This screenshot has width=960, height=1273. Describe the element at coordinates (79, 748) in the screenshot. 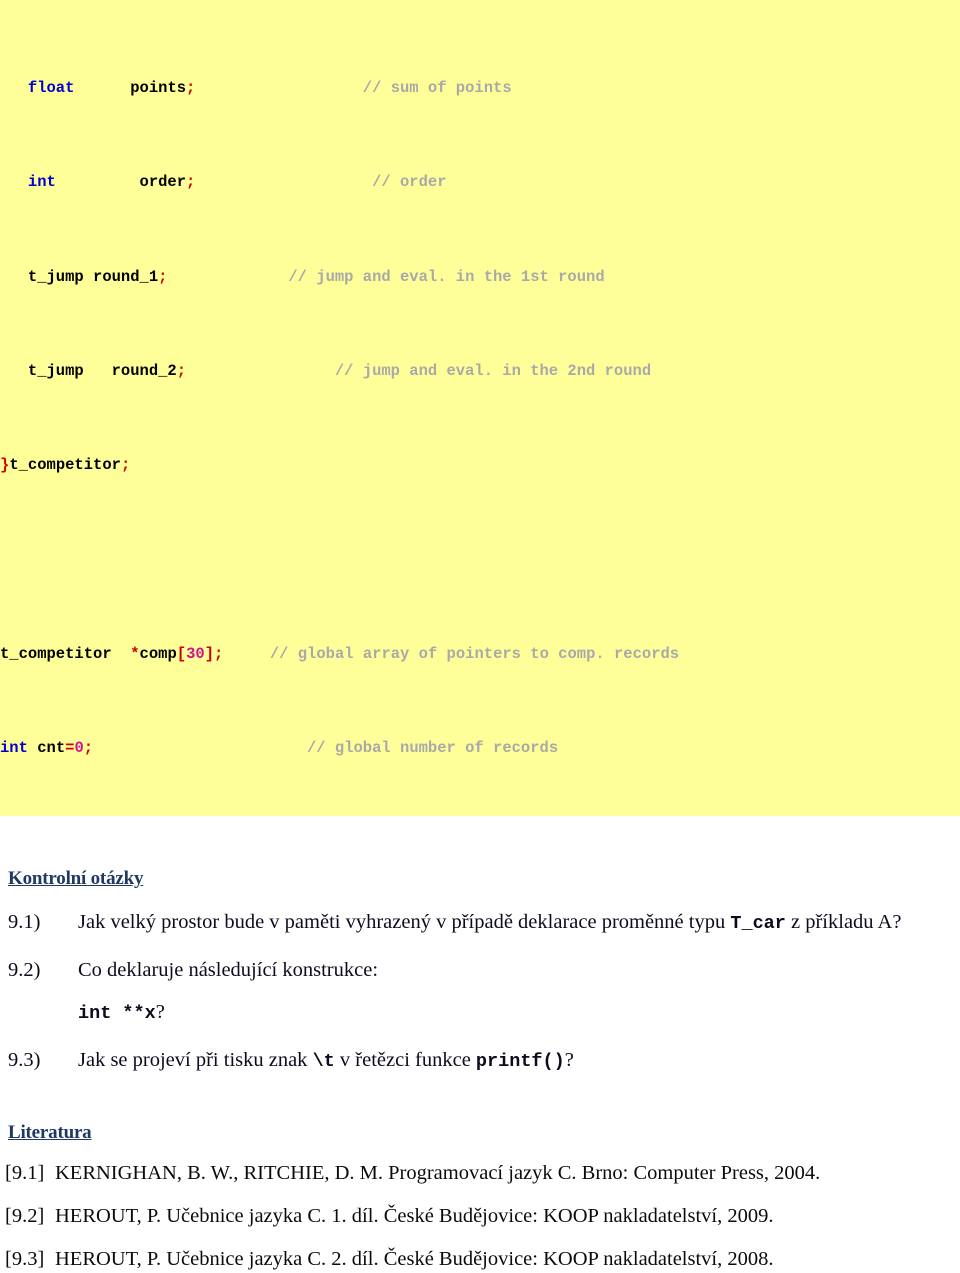

I see `code-value: 0` at that location.